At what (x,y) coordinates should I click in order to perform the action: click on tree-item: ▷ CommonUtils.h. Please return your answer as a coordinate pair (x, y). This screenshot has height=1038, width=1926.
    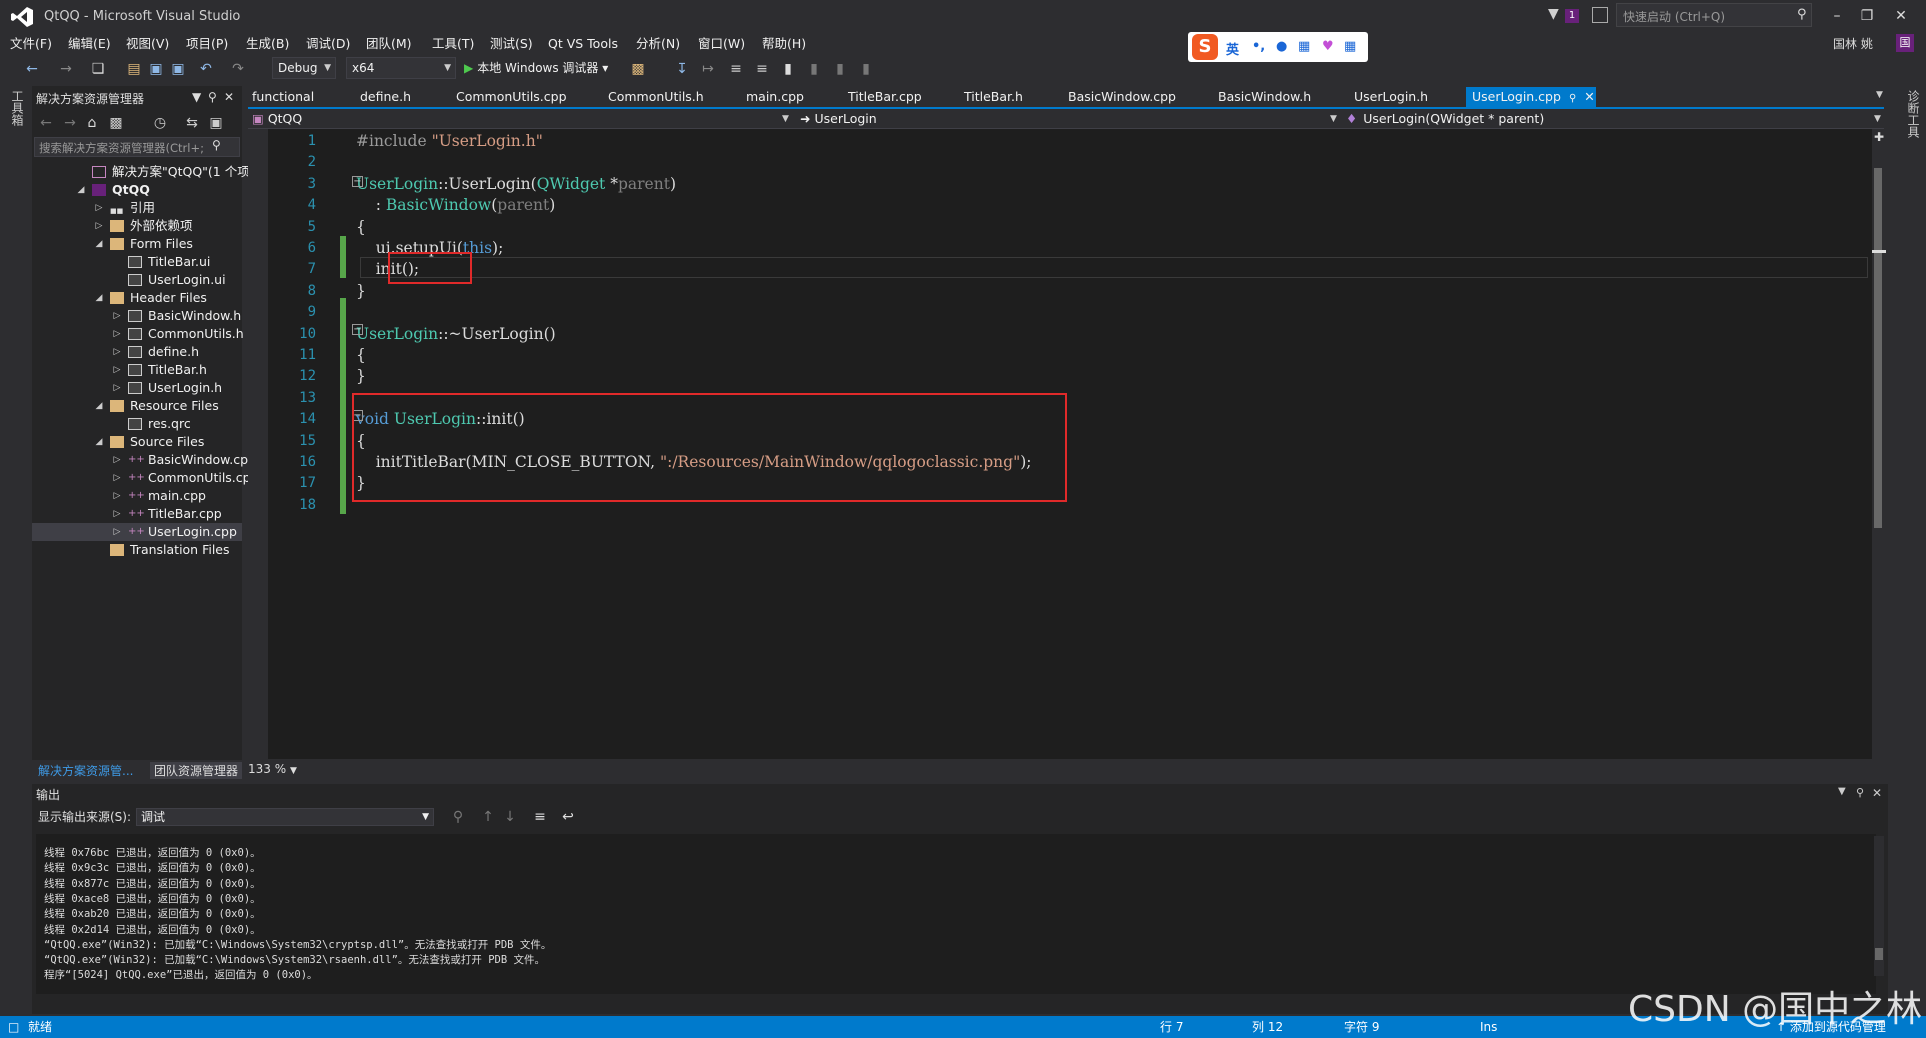
    Looking at the image, I should click on (138, 334).